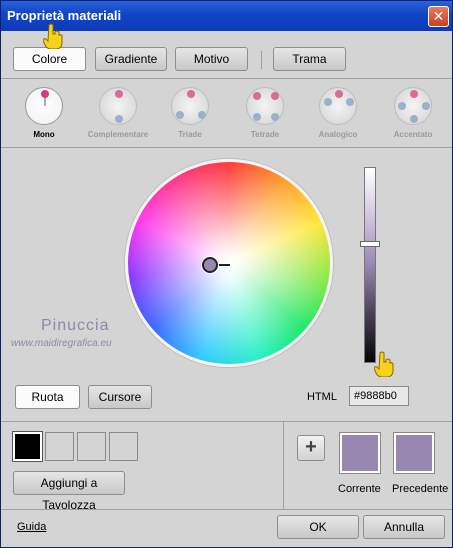  What do you see at coordinates (211, 59) in the screenshot?
I see `tab-motivo: Motivo` at bounding box center [211, 59].